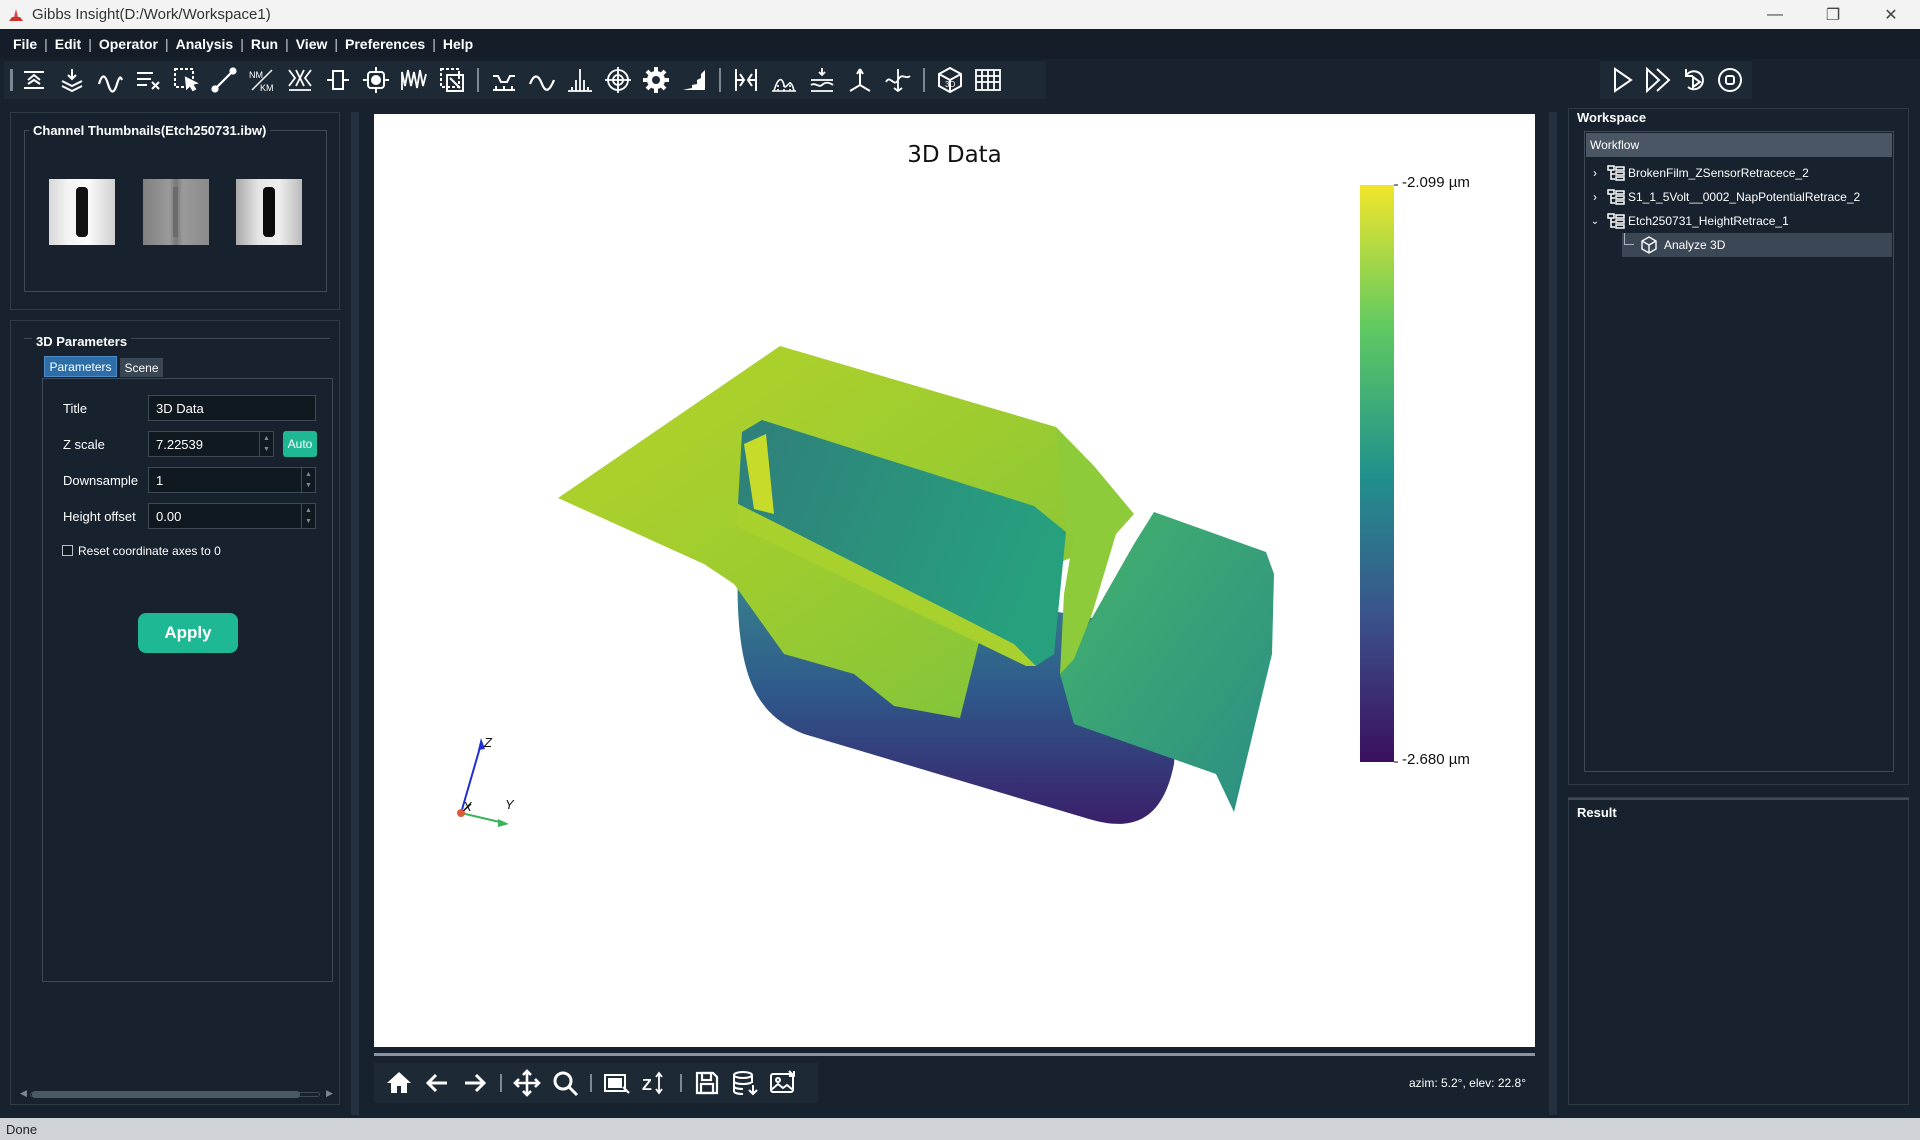  What do you see at coordinates (34, 80) in the screenshot?
I see `leveling-icon` at bounding box center [34, 80].